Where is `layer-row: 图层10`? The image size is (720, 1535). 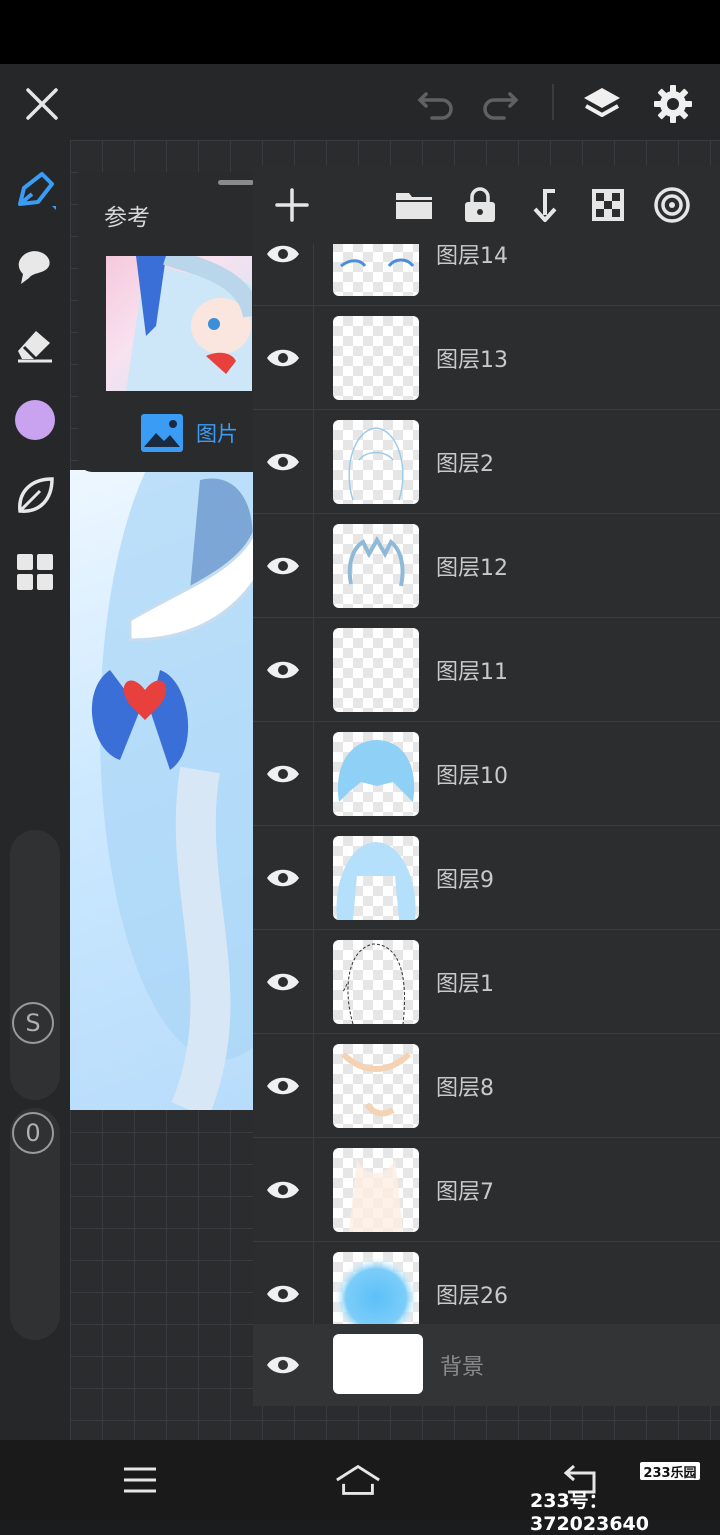
layer-row: 图层10 is located at coordinates (486, 774).